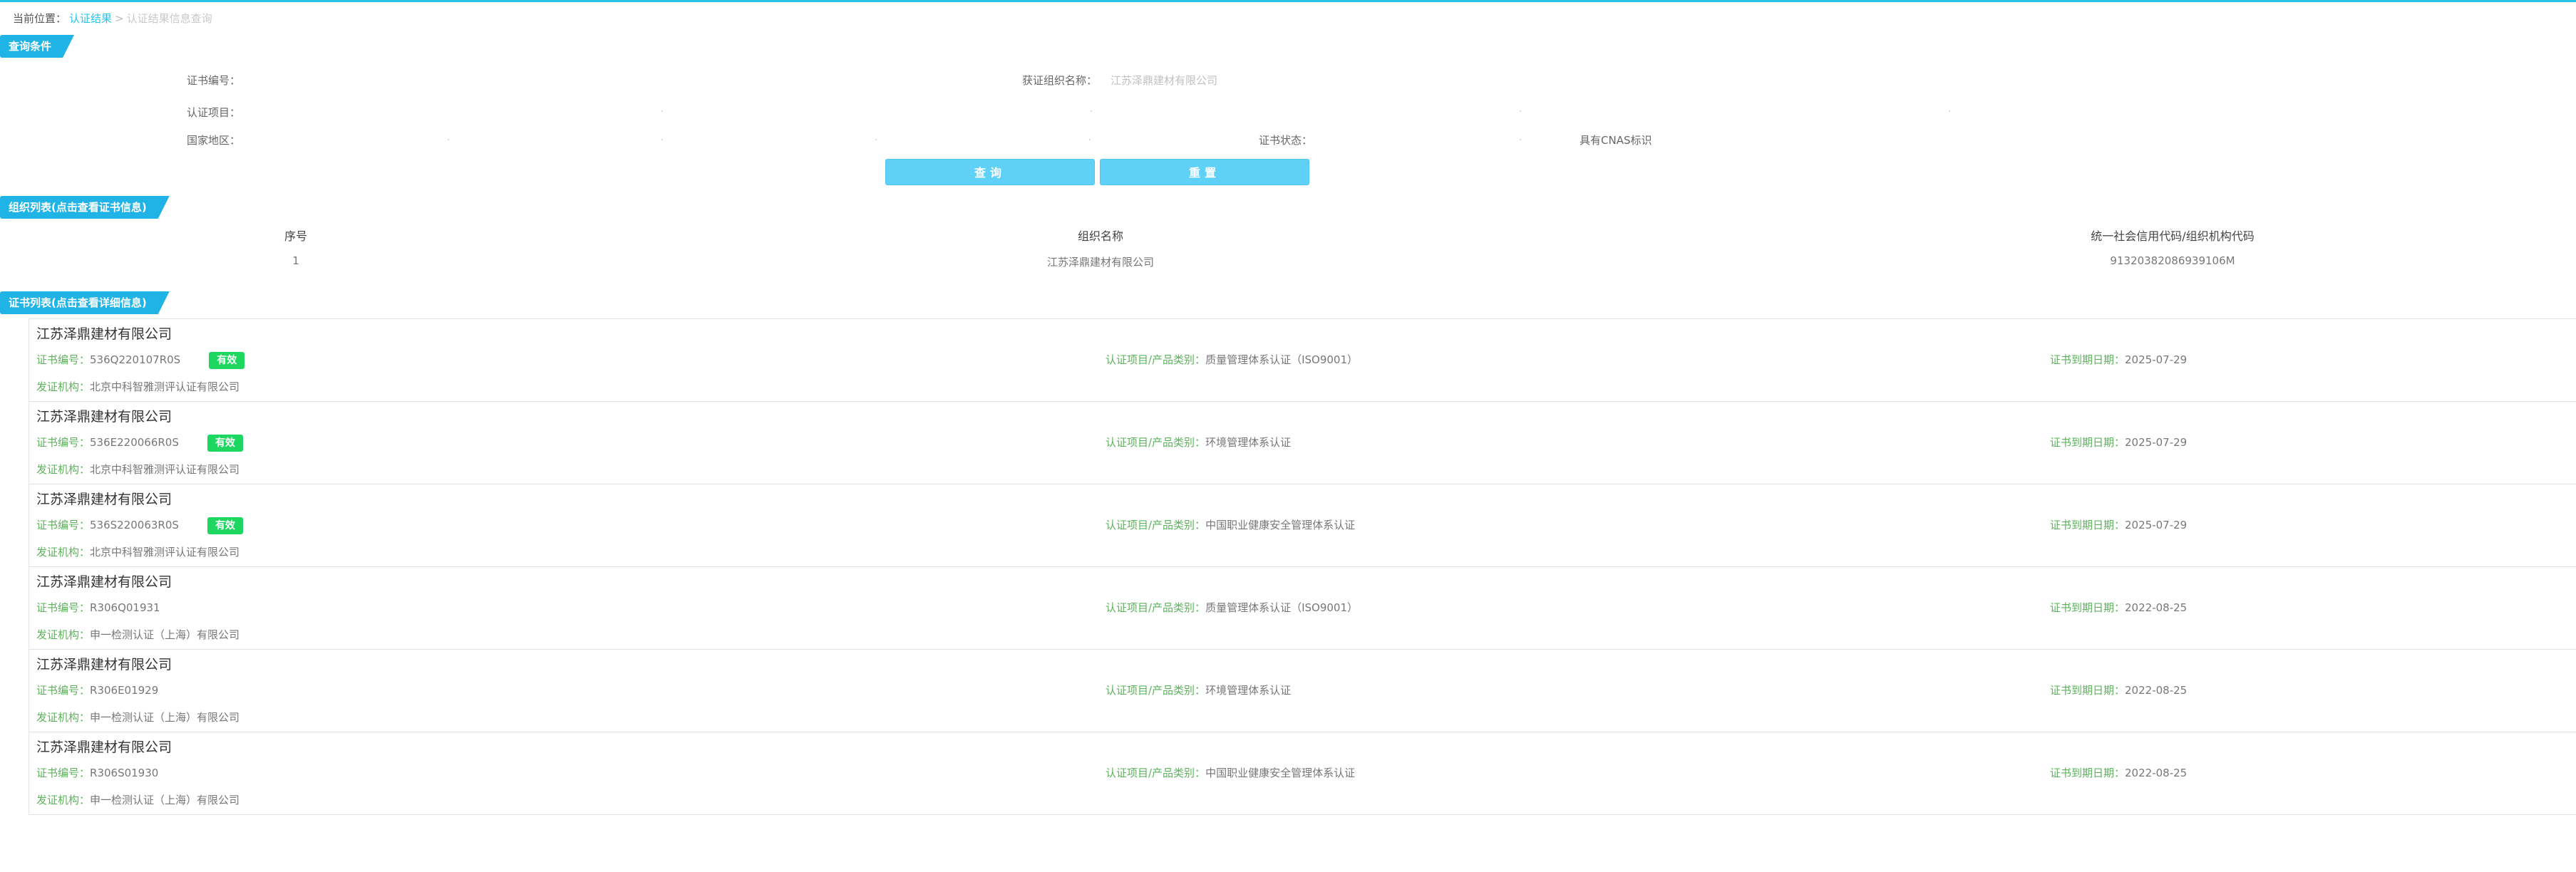  Describe the element at coordinates (1232, 360) in the screenshot. I see `cert-project-line: 认证项目/产品类别：质量管理体系认证（ISO9001）` at that location.